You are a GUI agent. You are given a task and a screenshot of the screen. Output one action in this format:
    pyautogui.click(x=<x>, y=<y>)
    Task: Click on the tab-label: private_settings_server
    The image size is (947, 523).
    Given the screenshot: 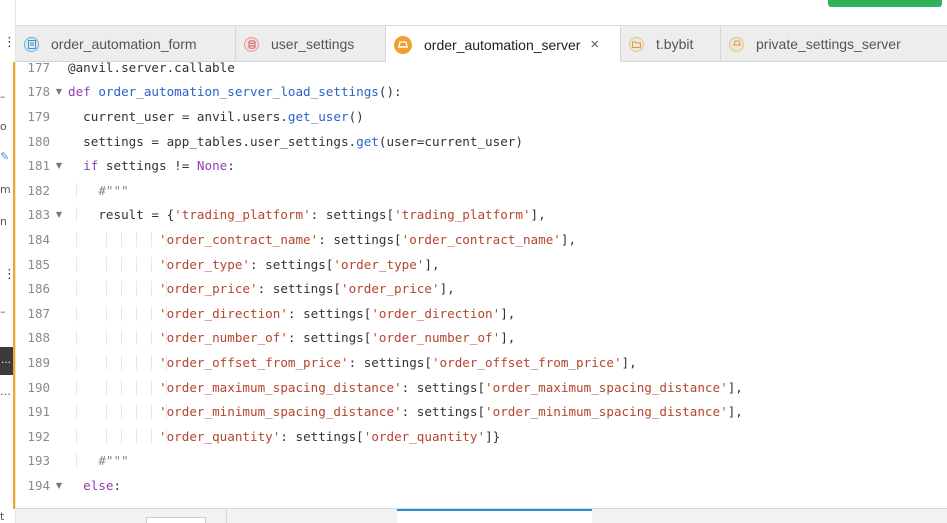 What is the action you would take?
    pyautogui.click(x=828, y=44)
    